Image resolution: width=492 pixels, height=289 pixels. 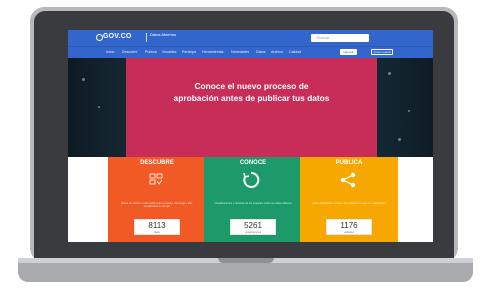 What do you see at coordinates (129, 52) in the screenshot?
I see `nav-item-descubre: Descubre` at bounding box center [129, 52].